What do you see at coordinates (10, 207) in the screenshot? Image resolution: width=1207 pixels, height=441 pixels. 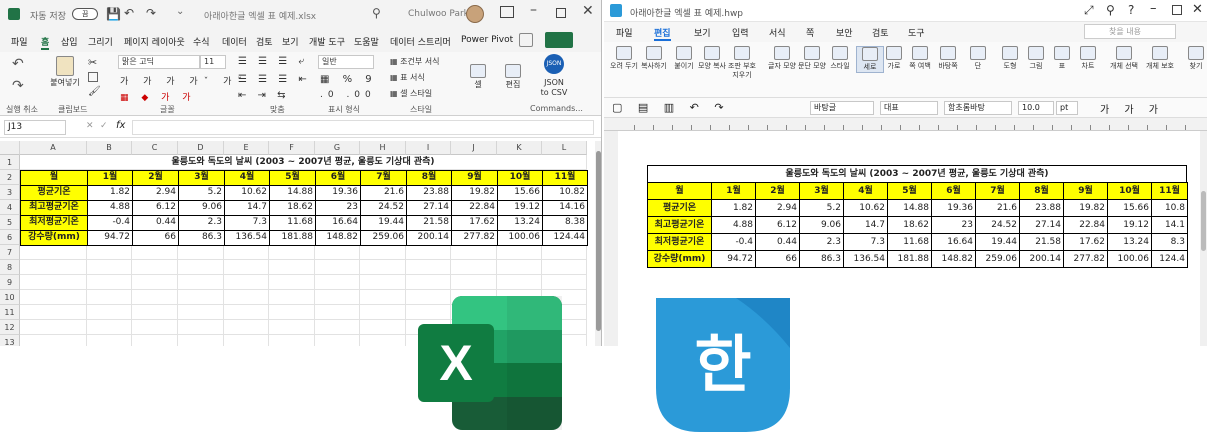 I see `row-header-4: 4` at bounding box center [10, 207].